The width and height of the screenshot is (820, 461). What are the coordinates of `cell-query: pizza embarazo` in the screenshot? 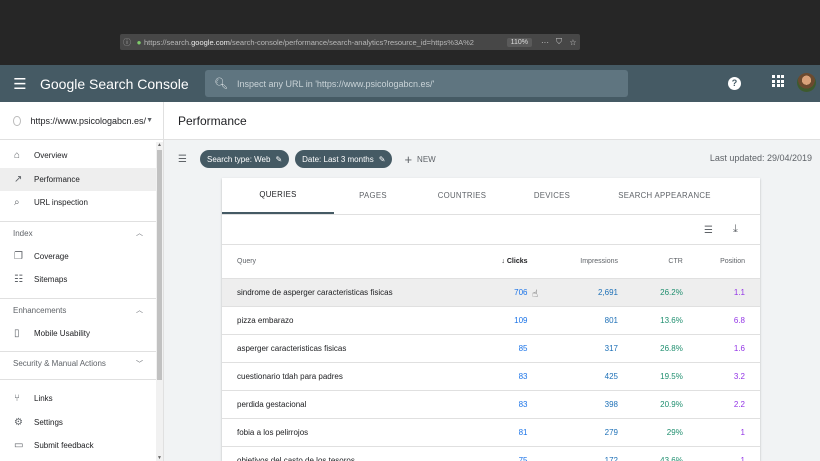 It's located at (340, 320).